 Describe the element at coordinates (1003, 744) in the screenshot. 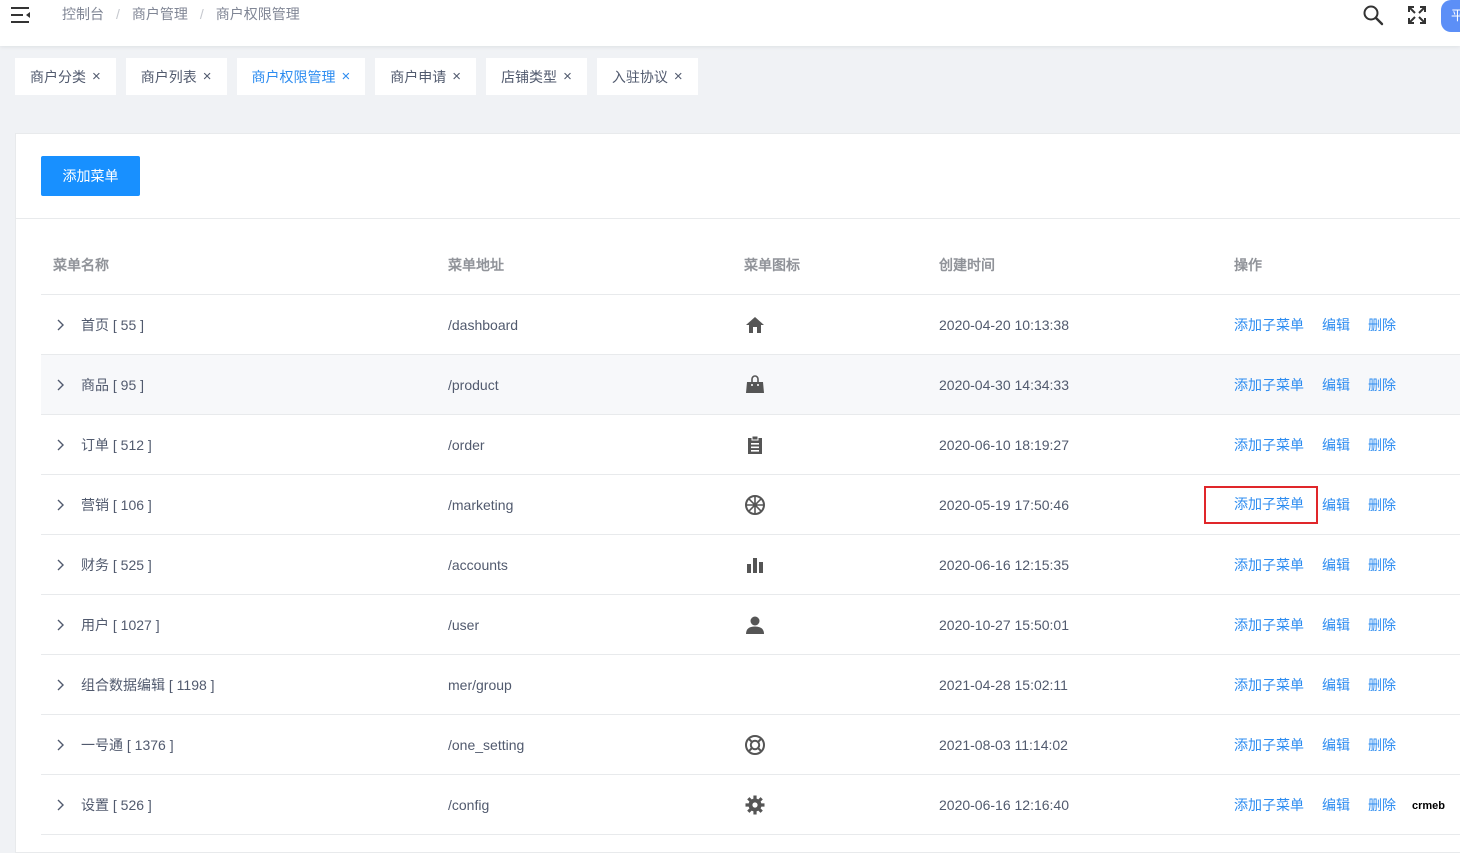

I see `created-time: 2021-08-03 11:14:02` at that location.